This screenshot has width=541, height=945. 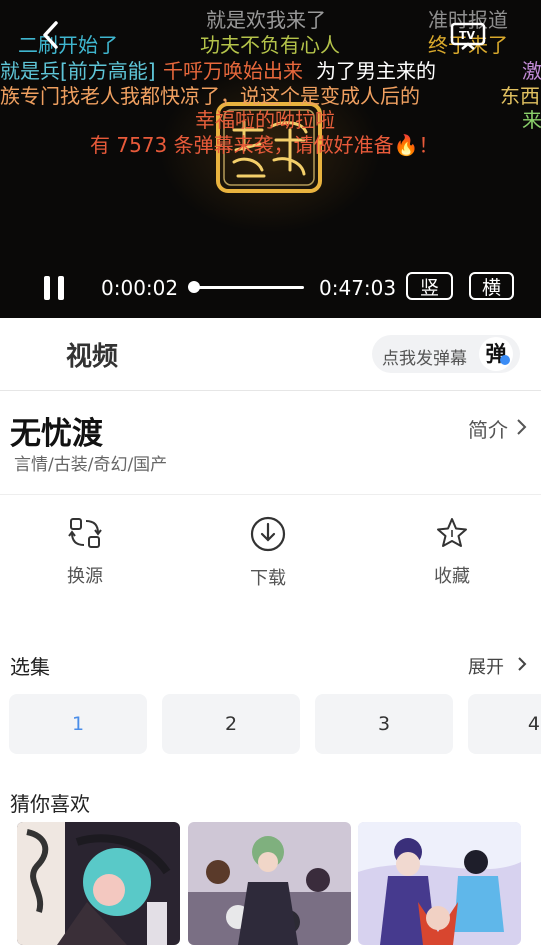 I want to click on genre-tags: 言情/古装/奇幻/国产, so click(x=91, y=465).